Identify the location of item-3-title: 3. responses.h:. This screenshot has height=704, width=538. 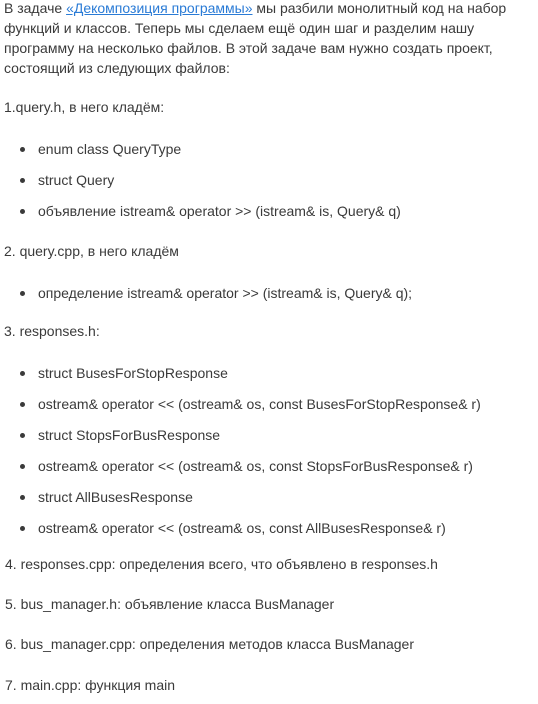
(52, 331).